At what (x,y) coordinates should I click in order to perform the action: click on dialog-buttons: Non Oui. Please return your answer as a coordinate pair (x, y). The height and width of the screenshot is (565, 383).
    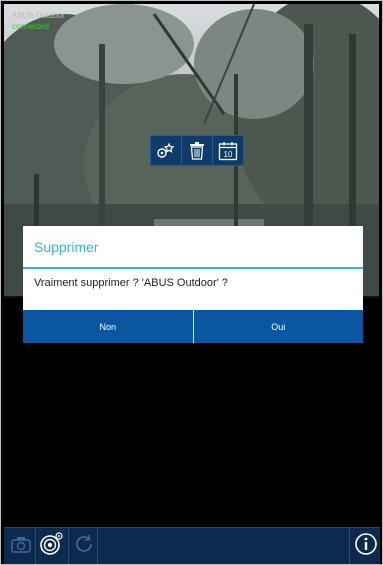
    Looking at the image, I should click on (193, 326).